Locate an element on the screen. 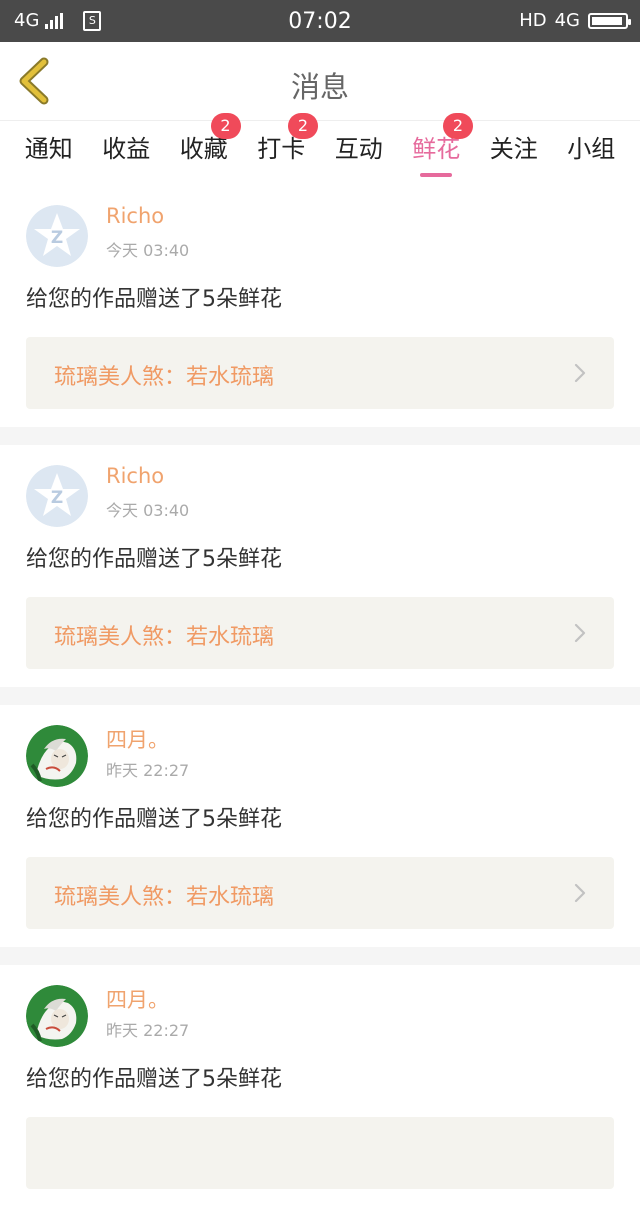 The width and height of the screenshot is (640, 1207). battery-icon is located at coordinates (609, 20).